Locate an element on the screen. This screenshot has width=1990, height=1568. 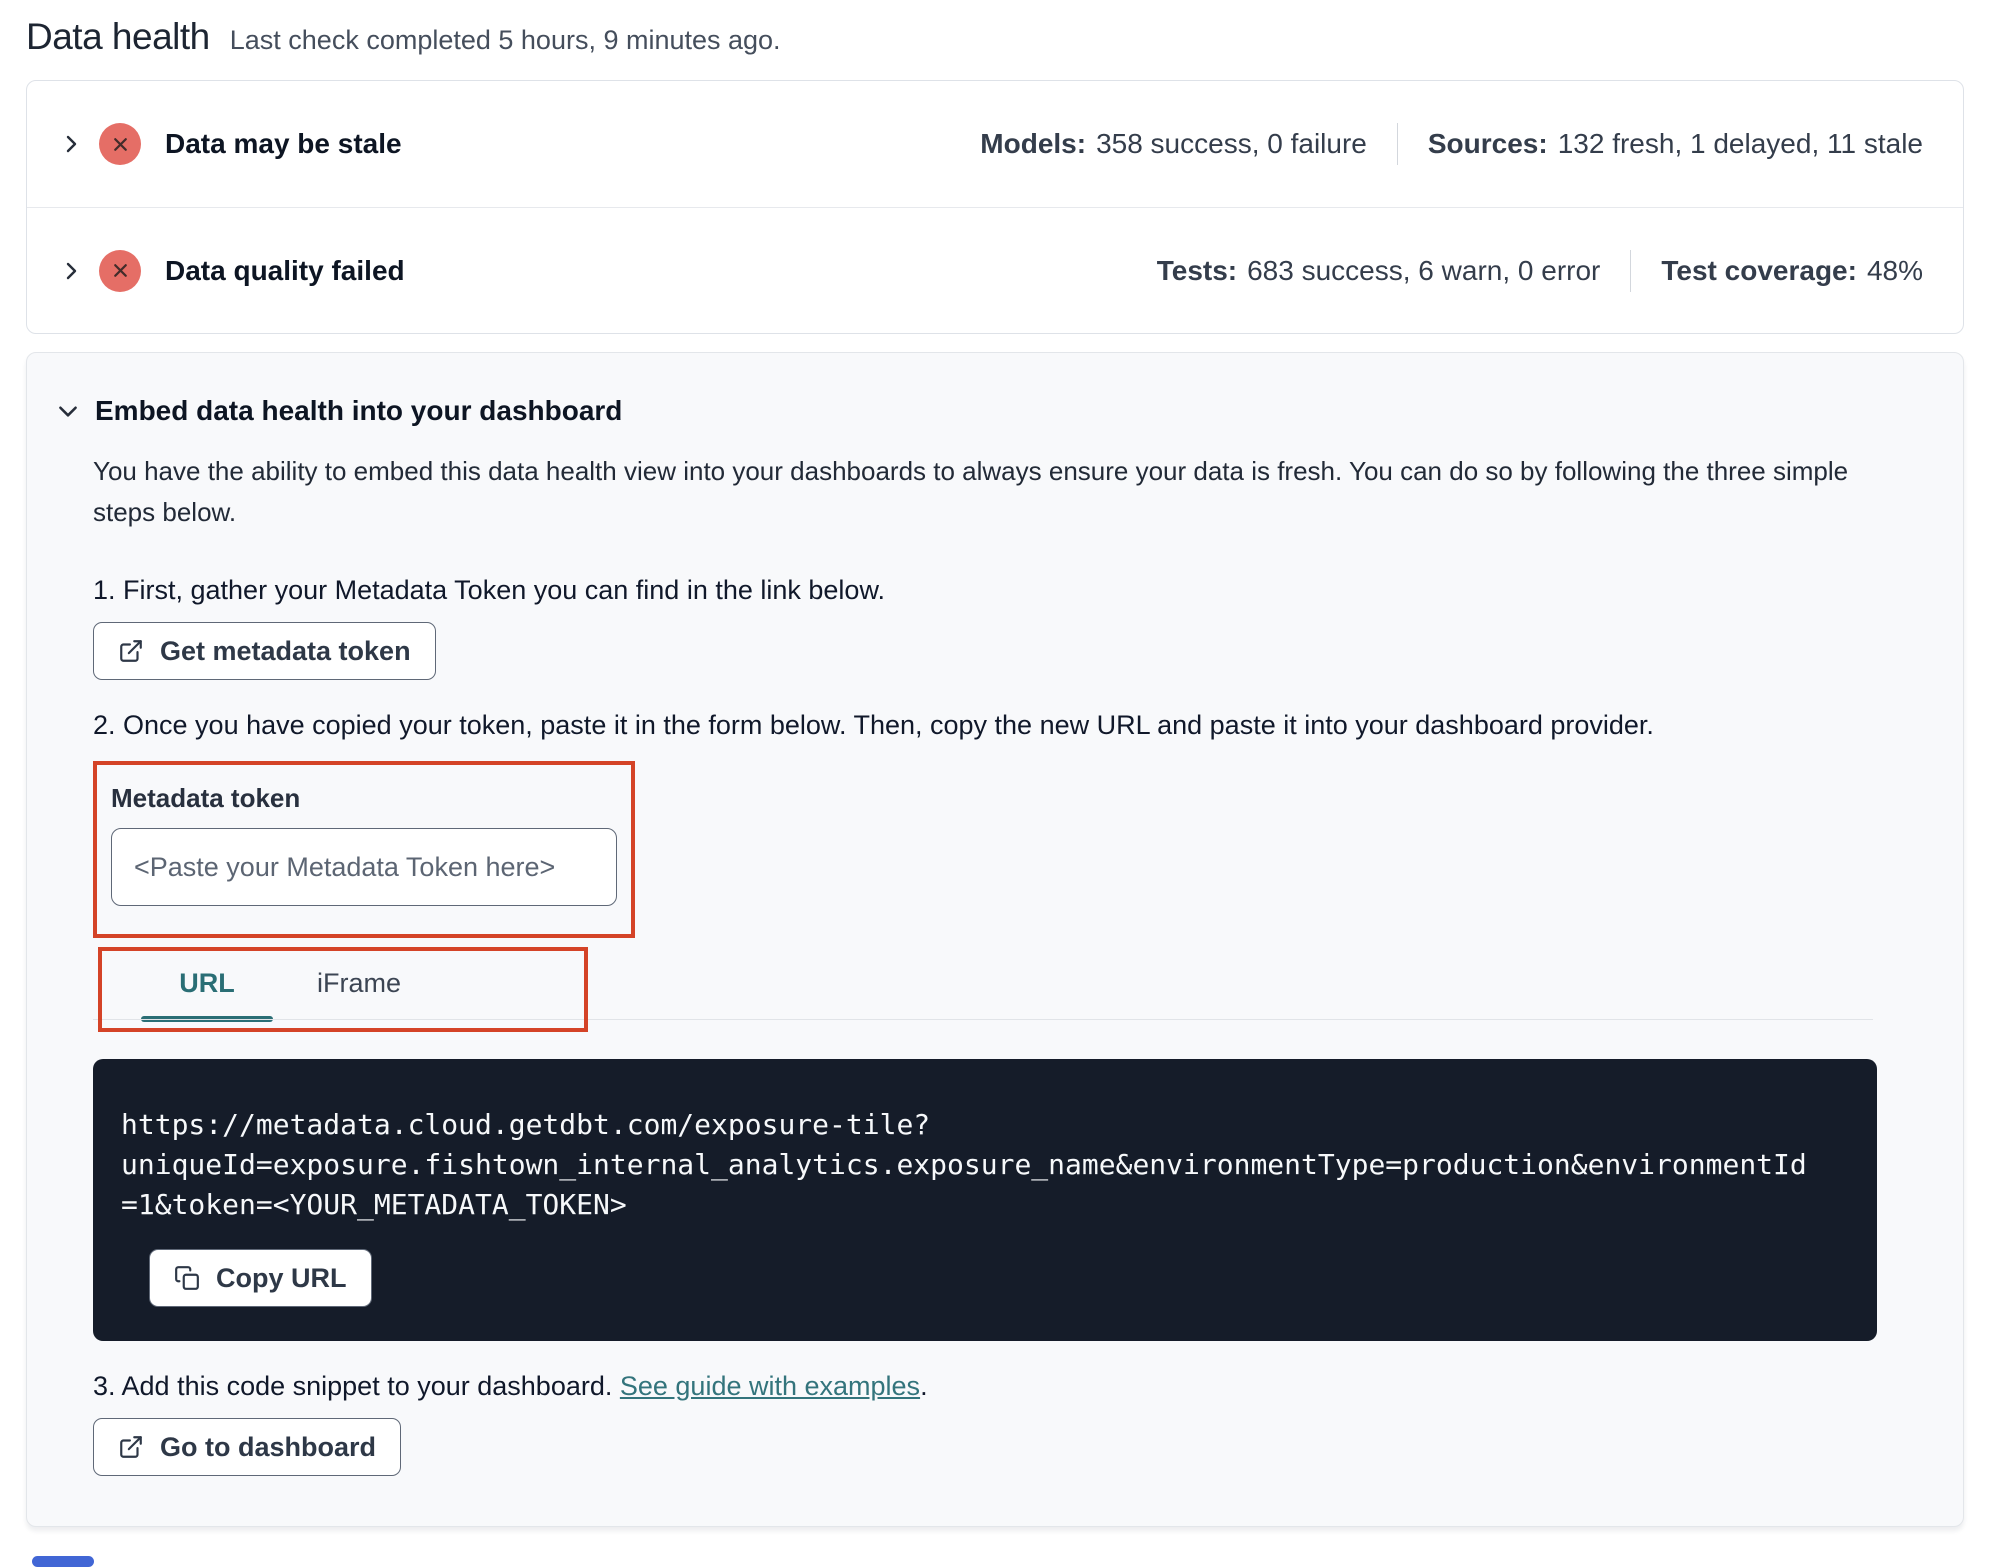
get-metadata-token-label: Get metadata token is located at coordinates (285, 650).